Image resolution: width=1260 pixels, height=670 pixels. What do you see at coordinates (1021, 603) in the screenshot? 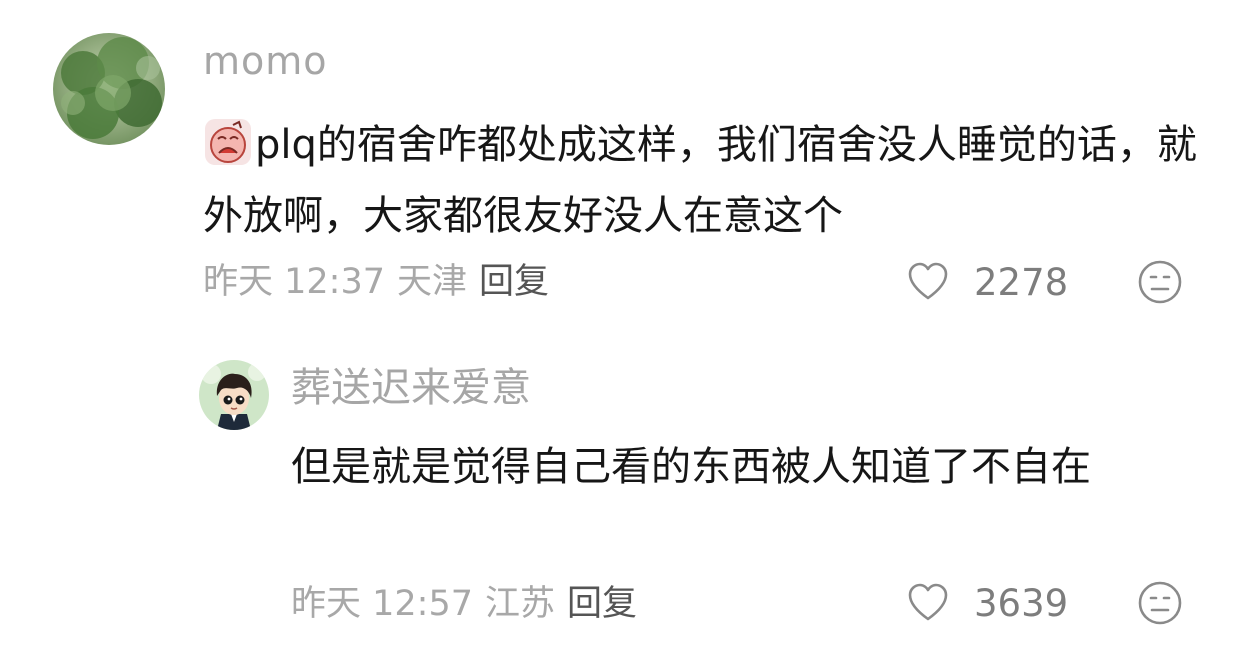
I see `like-count: 3639` at bounding box center [1021, 603].